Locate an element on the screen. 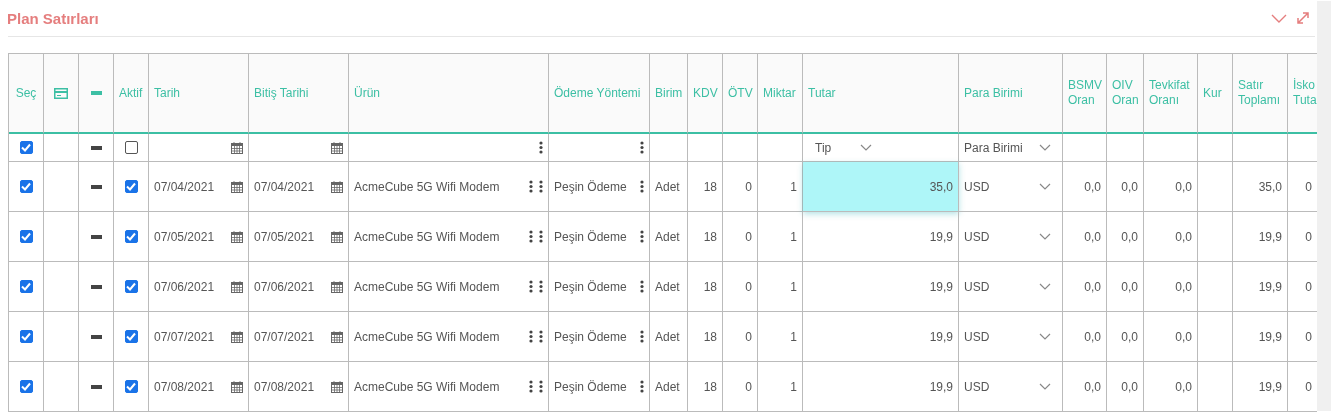  column-header: Bitiş Tarihi is located at coordinates (281, 93).